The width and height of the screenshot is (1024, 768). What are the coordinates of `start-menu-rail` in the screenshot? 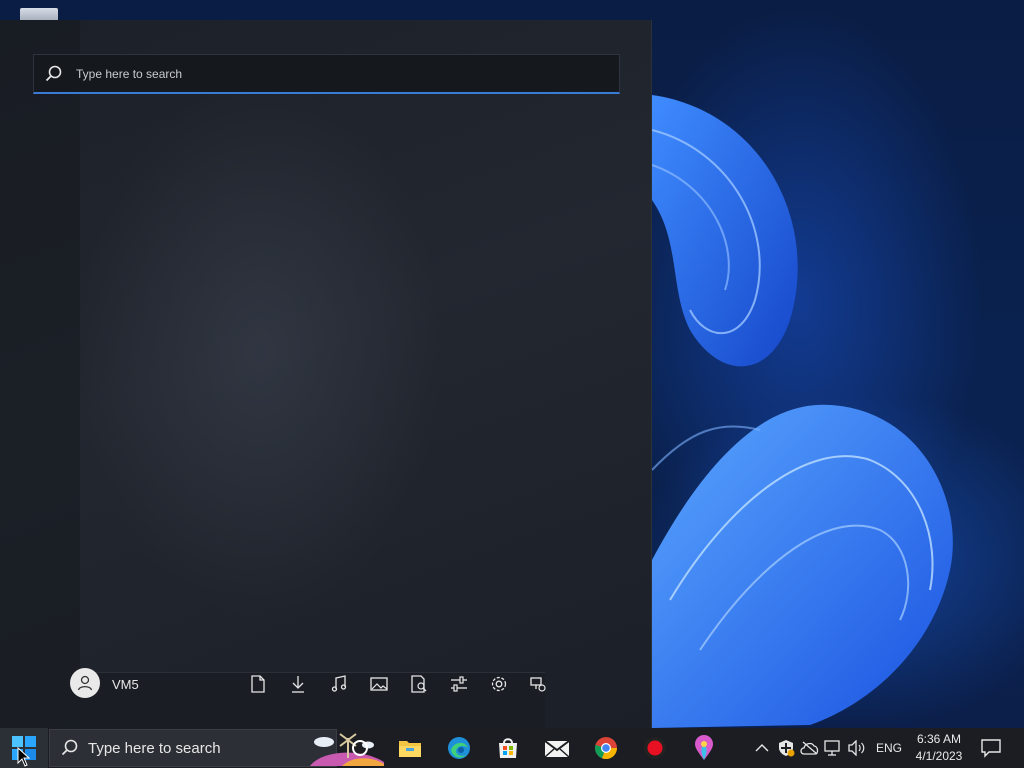 It's located at (40, 374).